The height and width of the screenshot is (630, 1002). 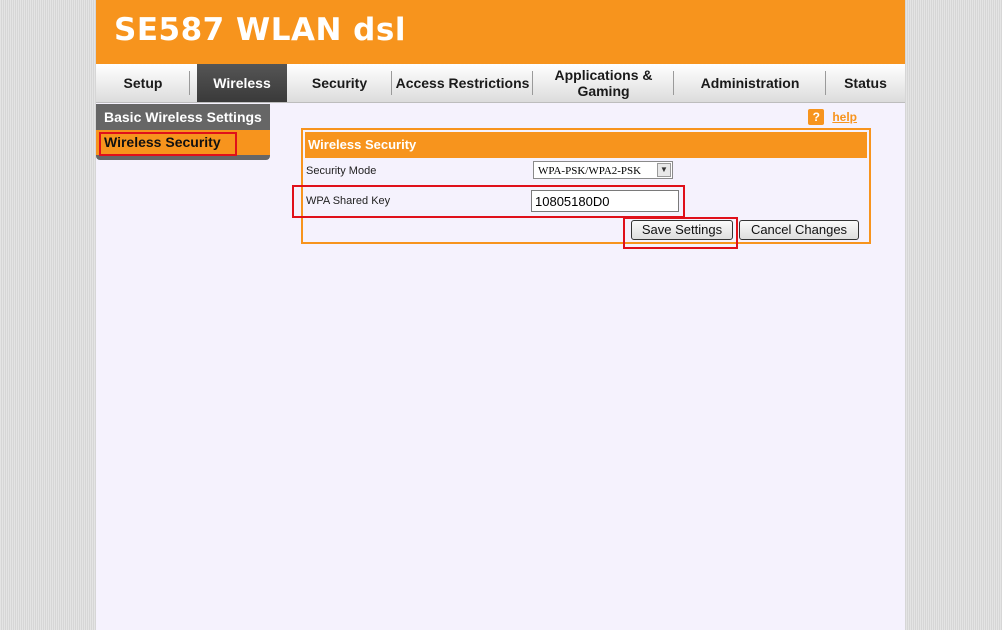 I want to click on security-mode-select: WPA-PSK/WPA2-PSK ▼, so click(x=603, y=170).